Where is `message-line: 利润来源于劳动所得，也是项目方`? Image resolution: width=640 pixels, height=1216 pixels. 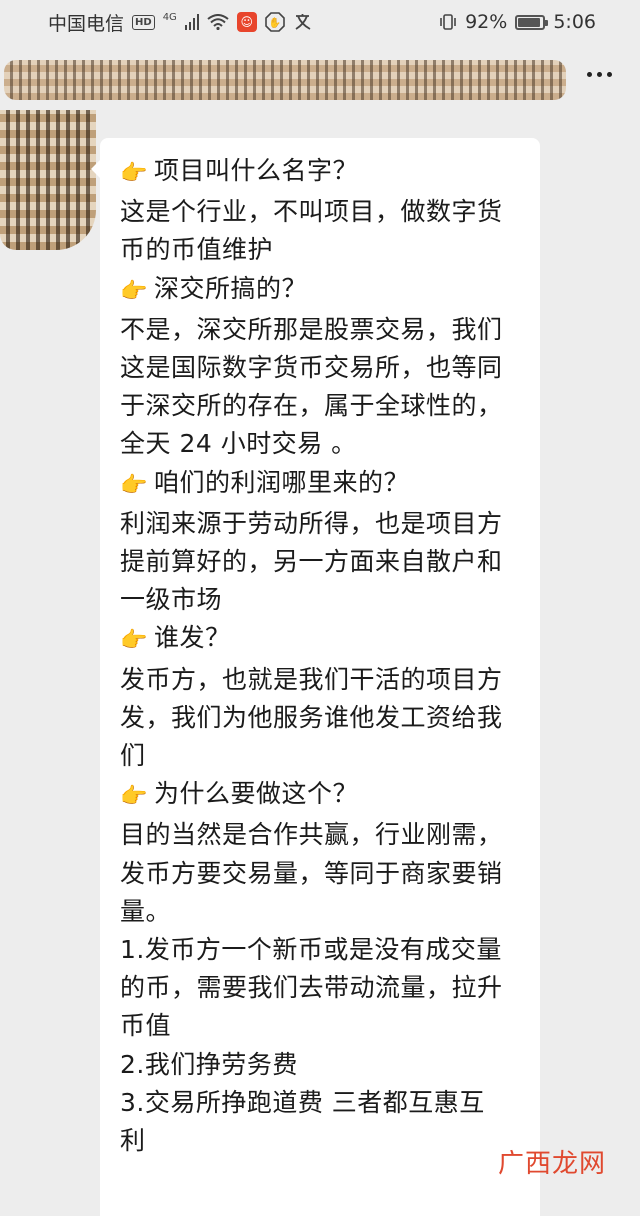 message-line: 利润来源于劳动所得，也是项目方 is located at coordinates (321, 524).